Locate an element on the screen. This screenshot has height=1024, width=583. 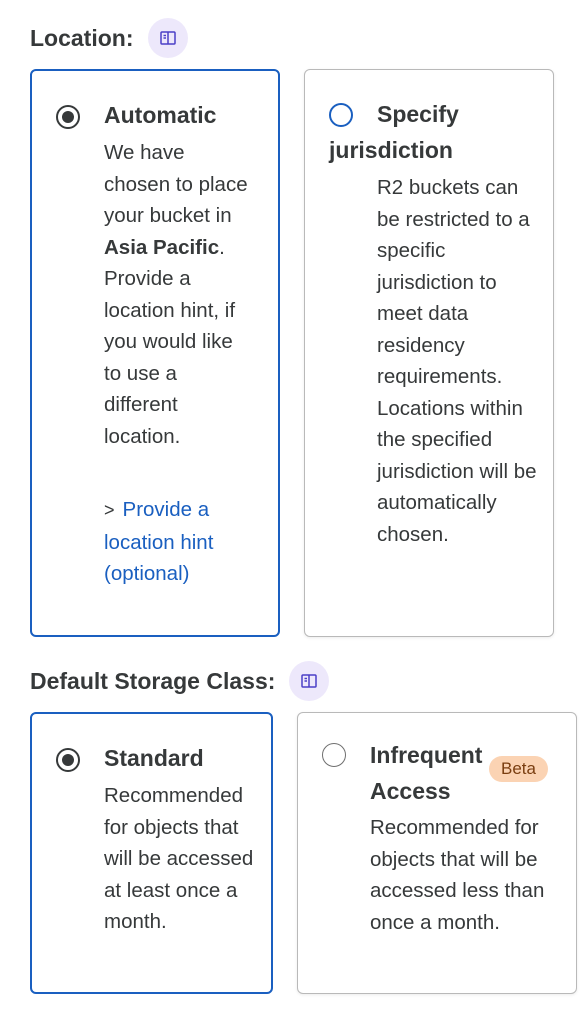
location-title: Location: is located at coordinates (82, 37).